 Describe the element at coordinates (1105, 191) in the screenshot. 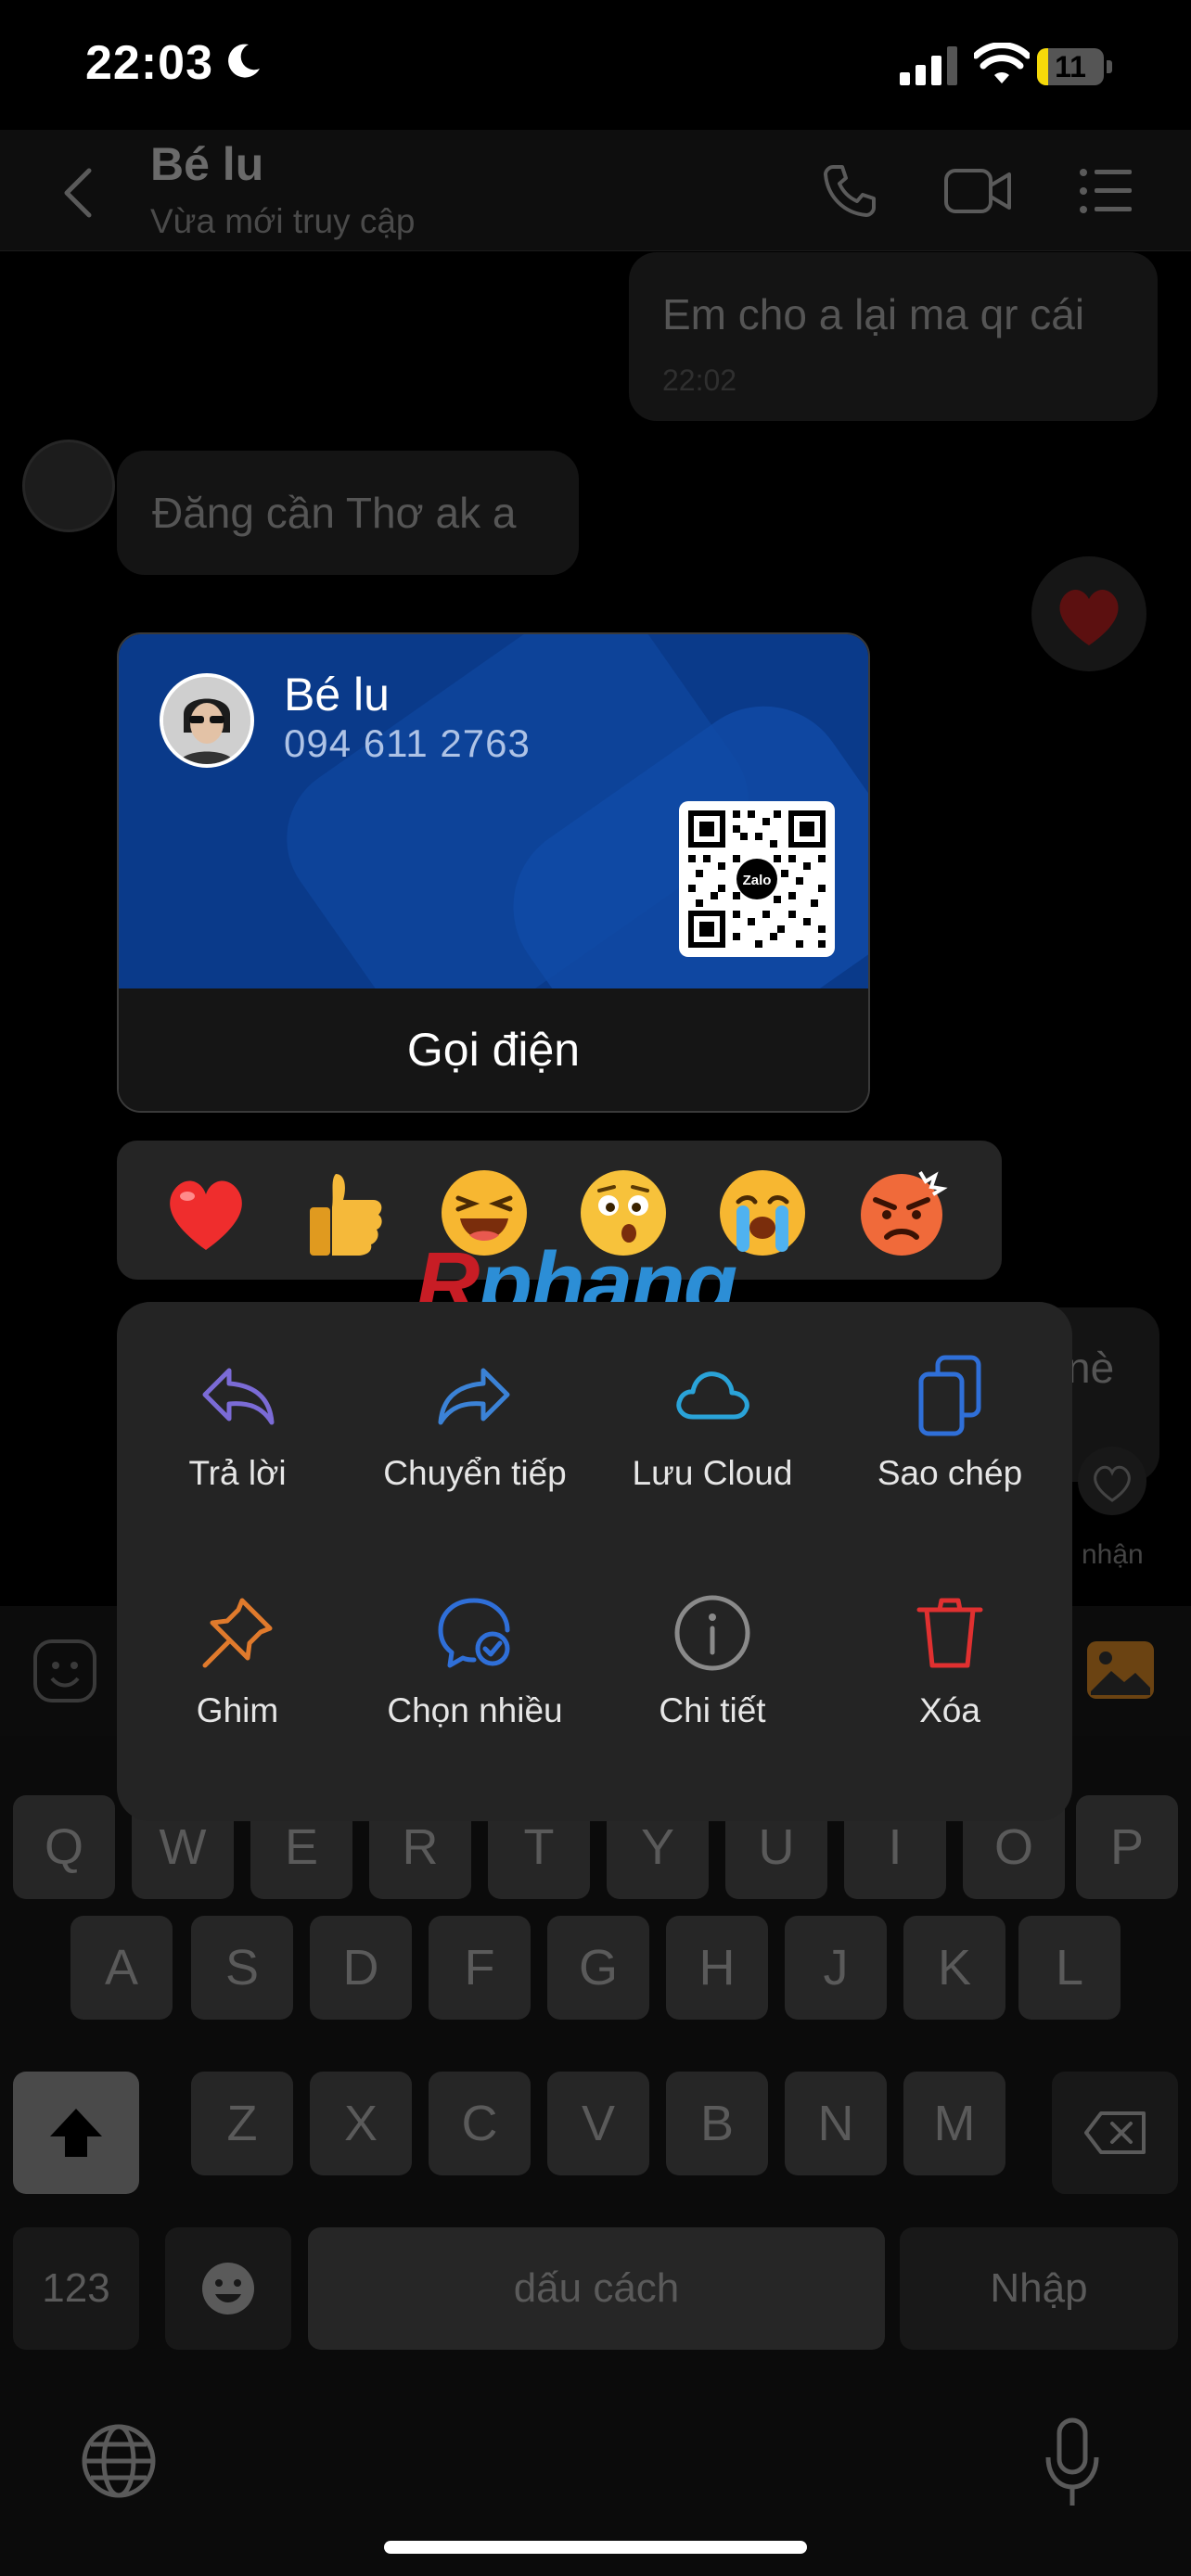

I see `menu-icon` at that location.